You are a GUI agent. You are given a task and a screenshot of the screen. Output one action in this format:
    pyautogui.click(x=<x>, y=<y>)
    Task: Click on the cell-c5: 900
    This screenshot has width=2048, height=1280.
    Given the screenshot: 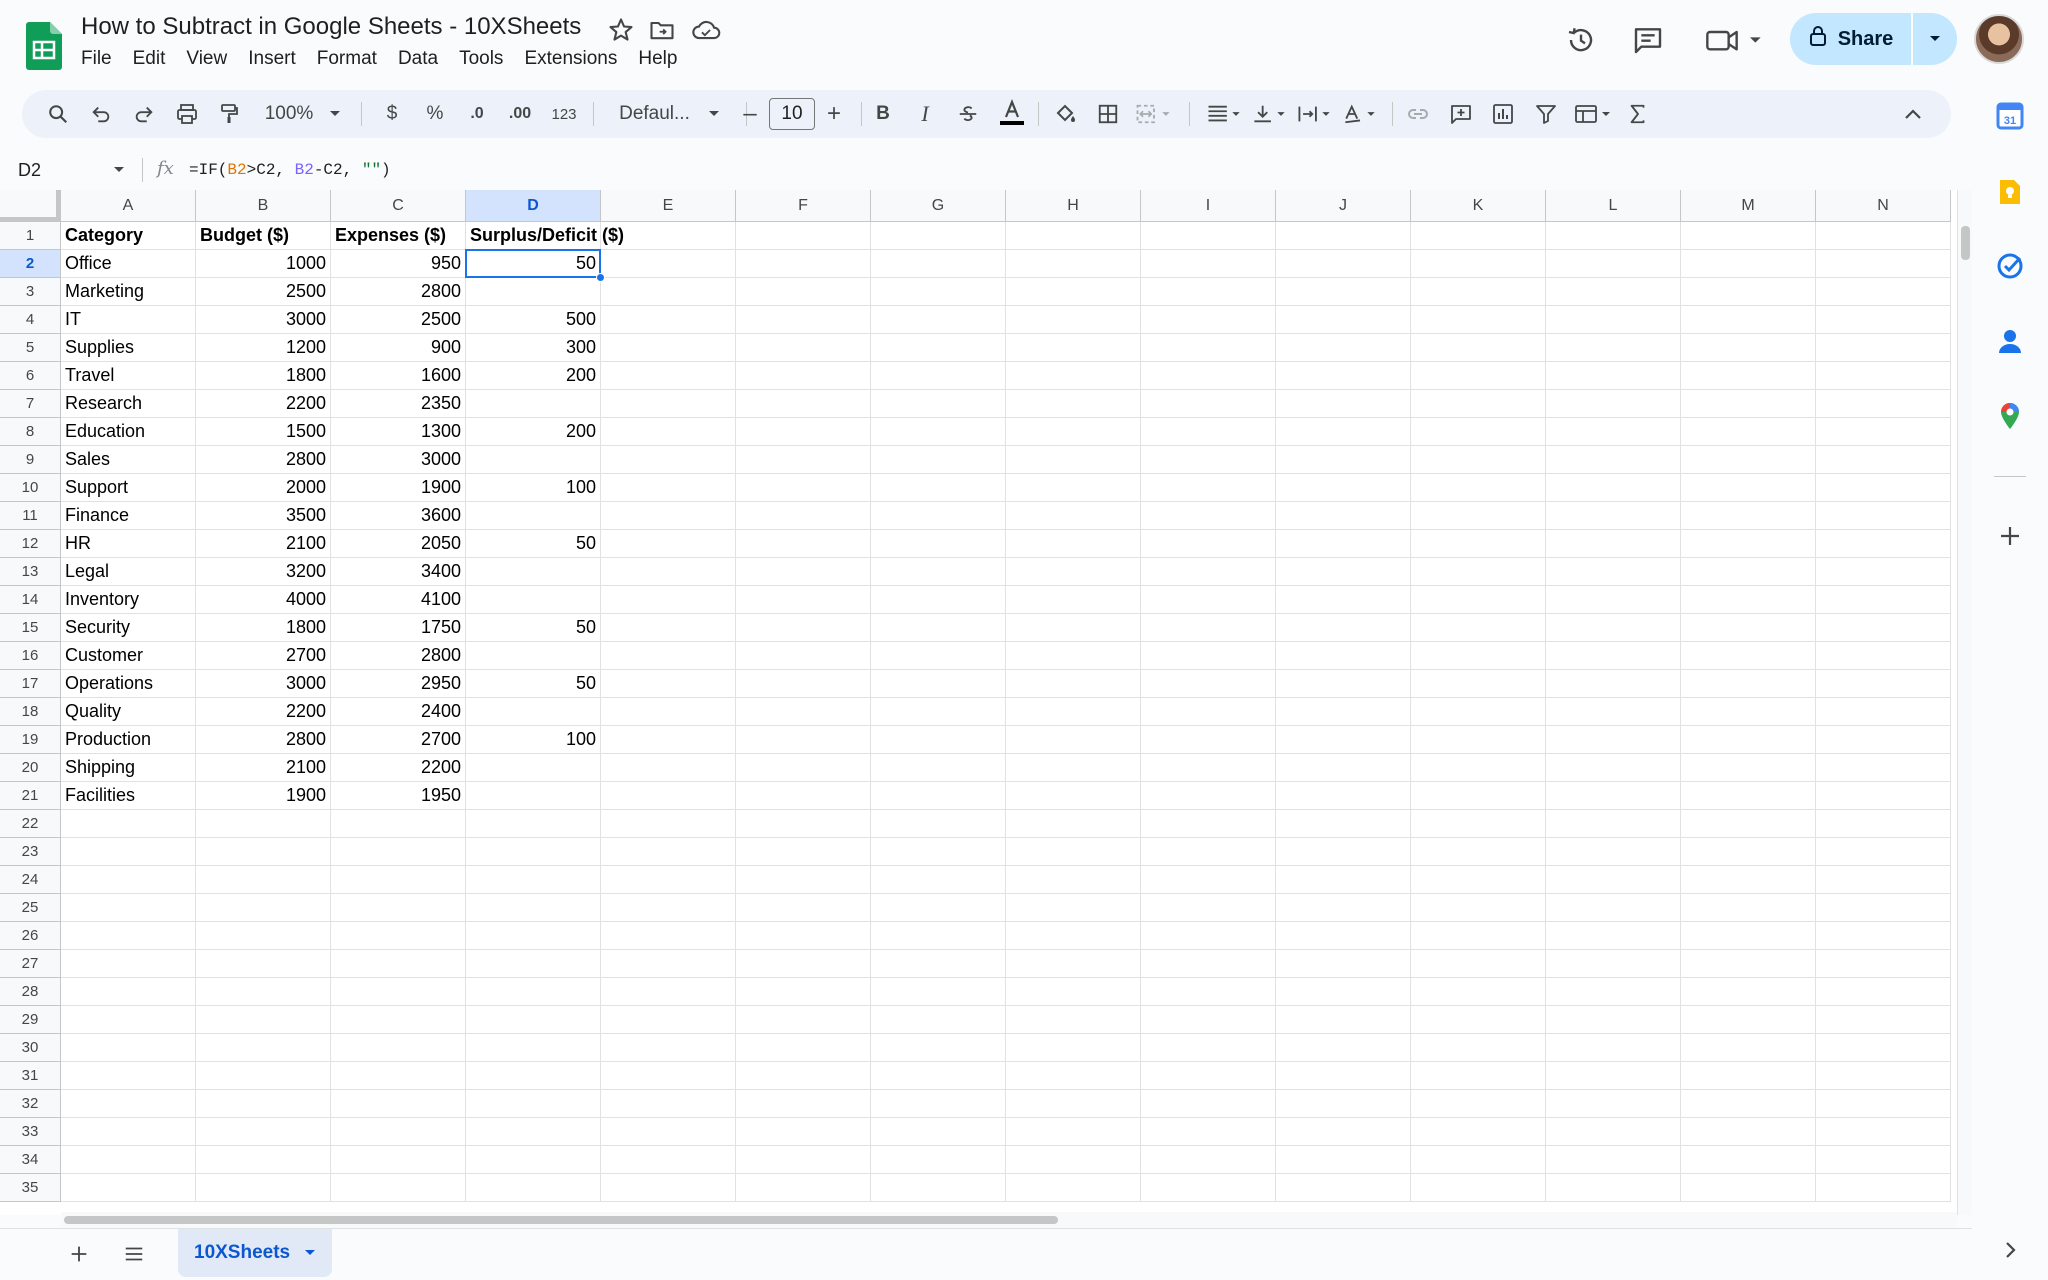 What is the action you would take?
    pyautogui.click(x=398, y=348)
    